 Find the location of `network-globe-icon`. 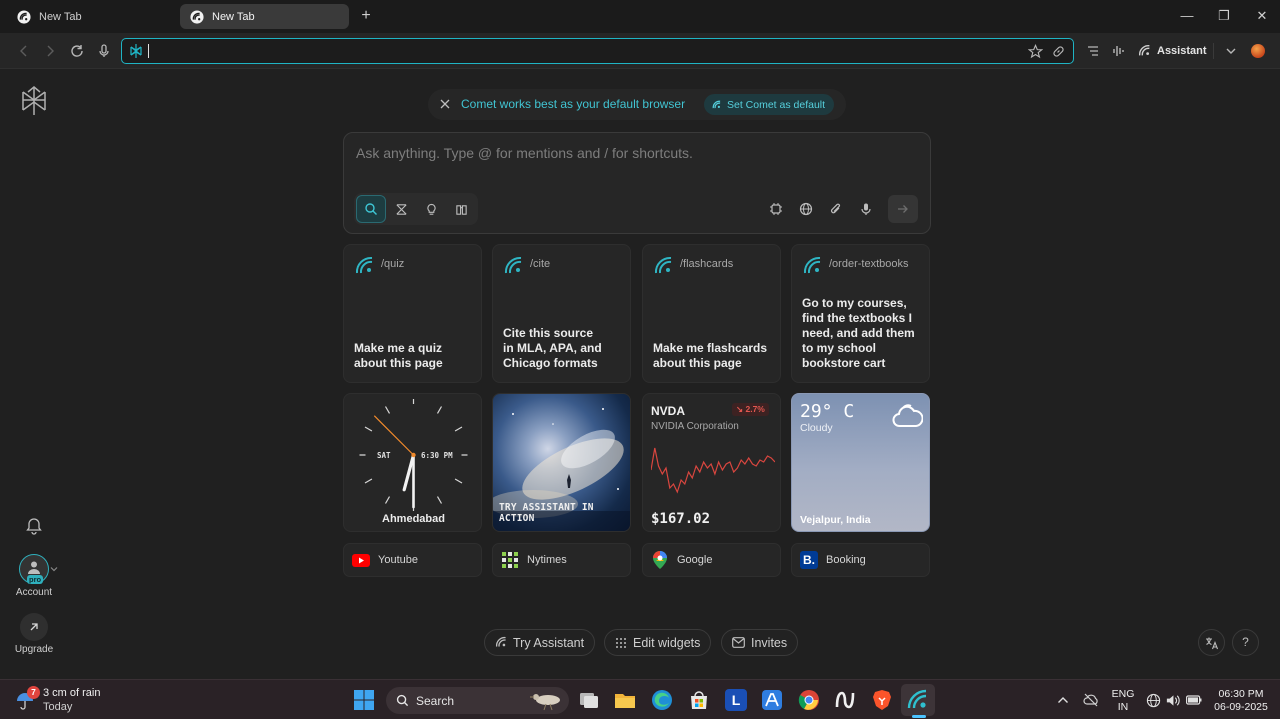

network-globe-icon is located at coordinates (1153, 700).